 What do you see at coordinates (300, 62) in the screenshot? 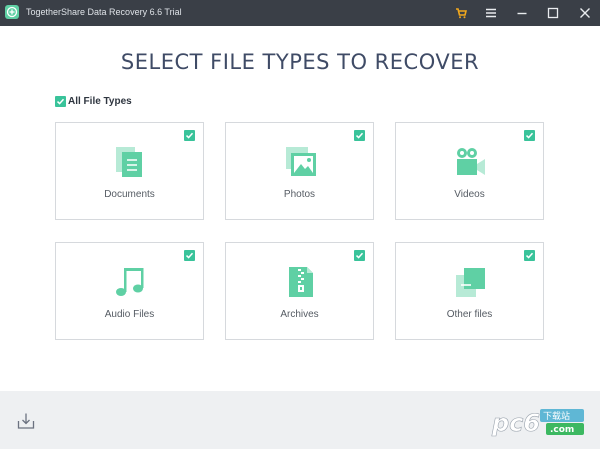
I see `page-title: SELECT FILE TYPES TO RECOVER` at bounding box center [300, 62].